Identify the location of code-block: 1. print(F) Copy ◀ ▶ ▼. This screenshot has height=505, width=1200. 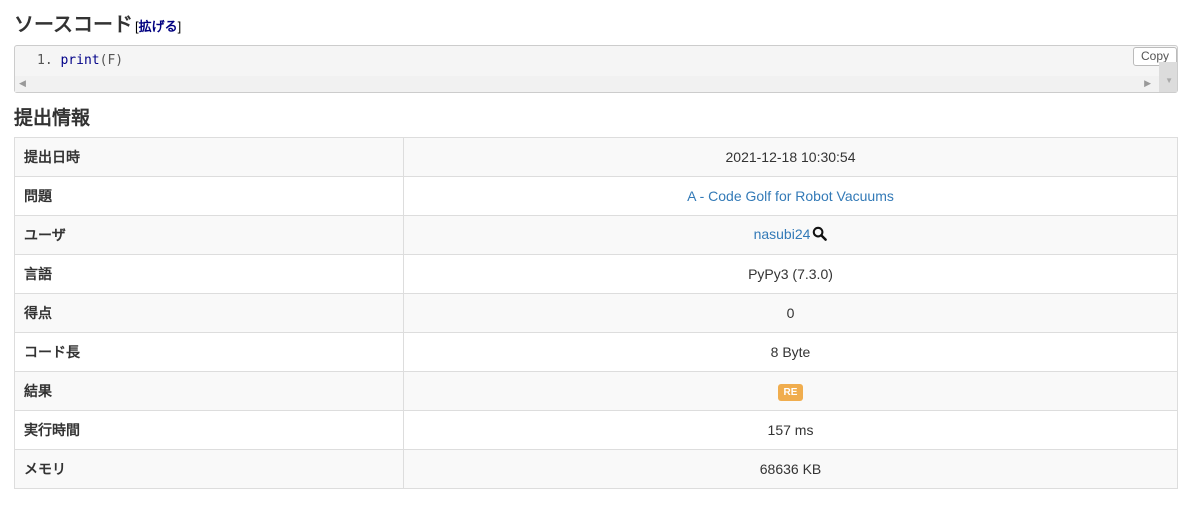
(596, 69).